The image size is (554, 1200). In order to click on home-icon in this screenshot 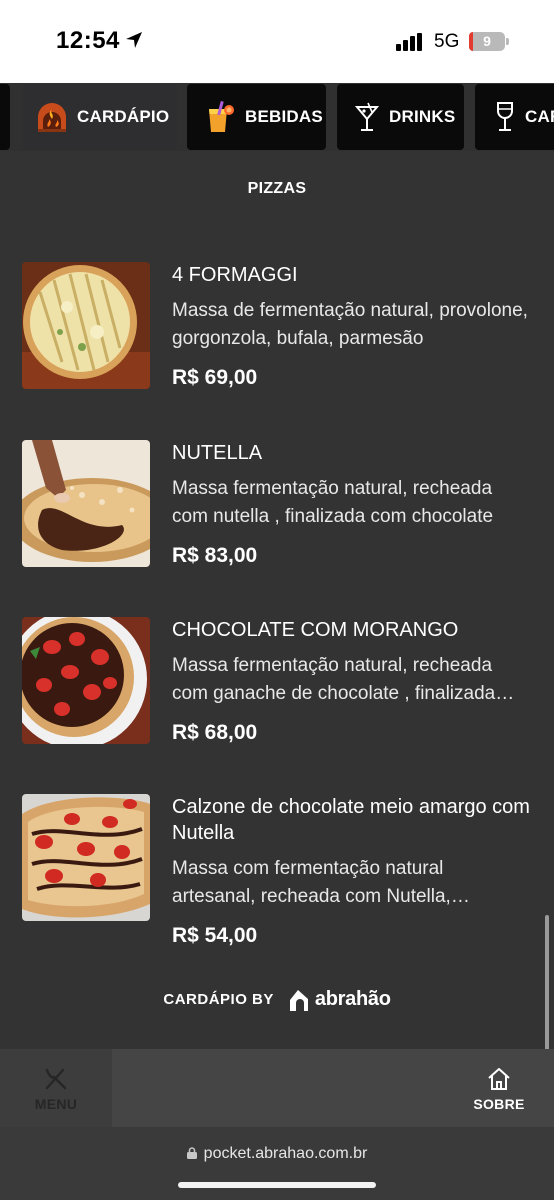, I will do `click(499, 1079)`.